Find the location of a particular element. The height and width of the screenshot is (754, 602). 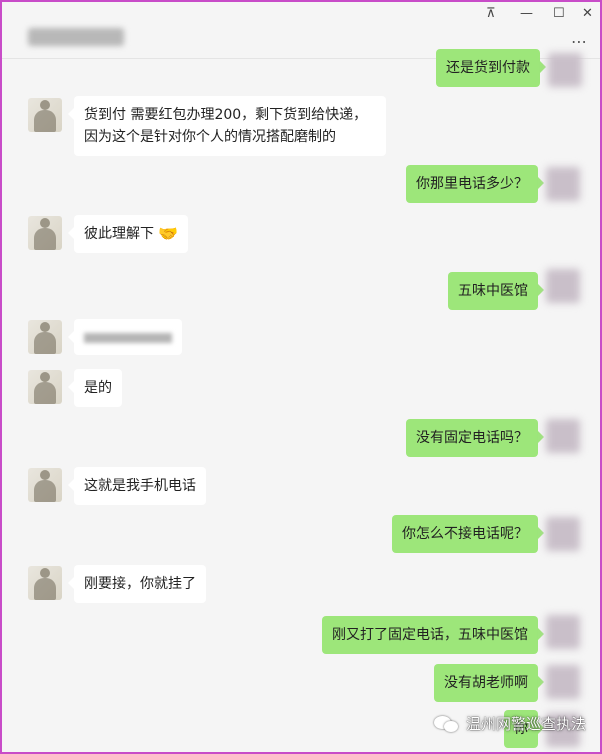

message-bubble-outgoing: 你怎么不接电话呢？ is located at coordinates (468, 534).